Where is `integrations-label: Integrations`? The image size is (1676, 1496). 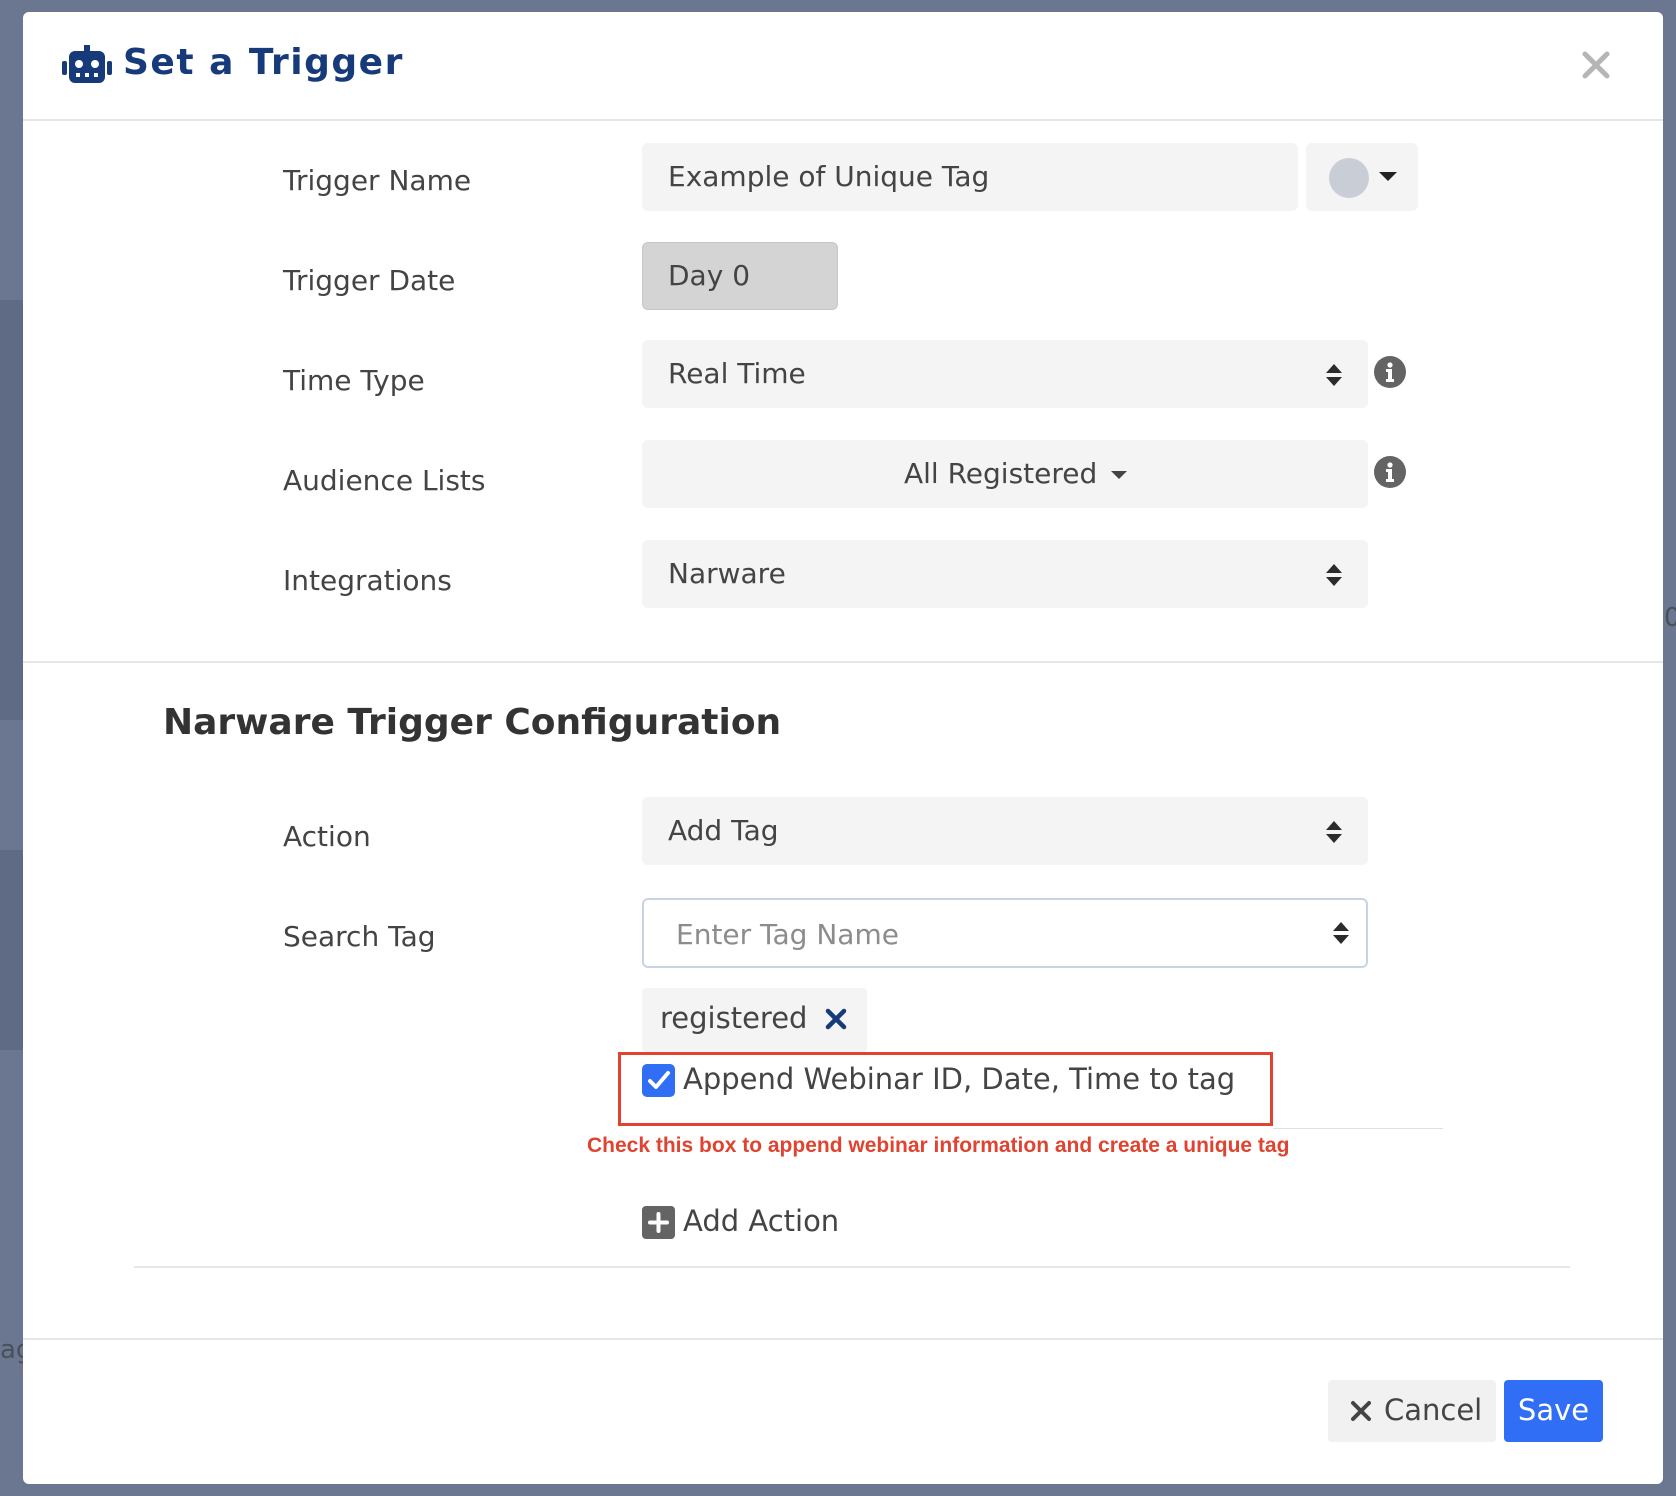 integrations-label: Integrations is located at coordinates (367, 580).